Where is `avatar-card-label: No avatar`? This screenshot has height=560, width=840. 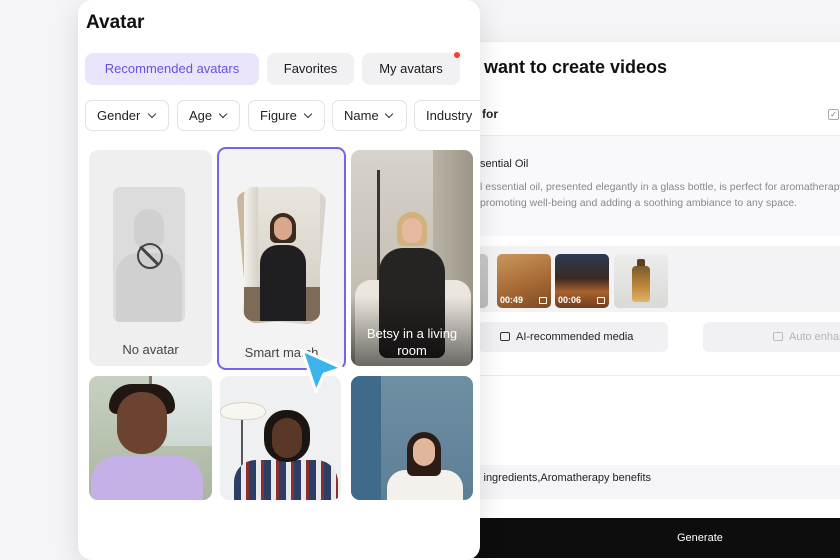
avatar-card-label: No avatar is located at coordinates (150, 349).